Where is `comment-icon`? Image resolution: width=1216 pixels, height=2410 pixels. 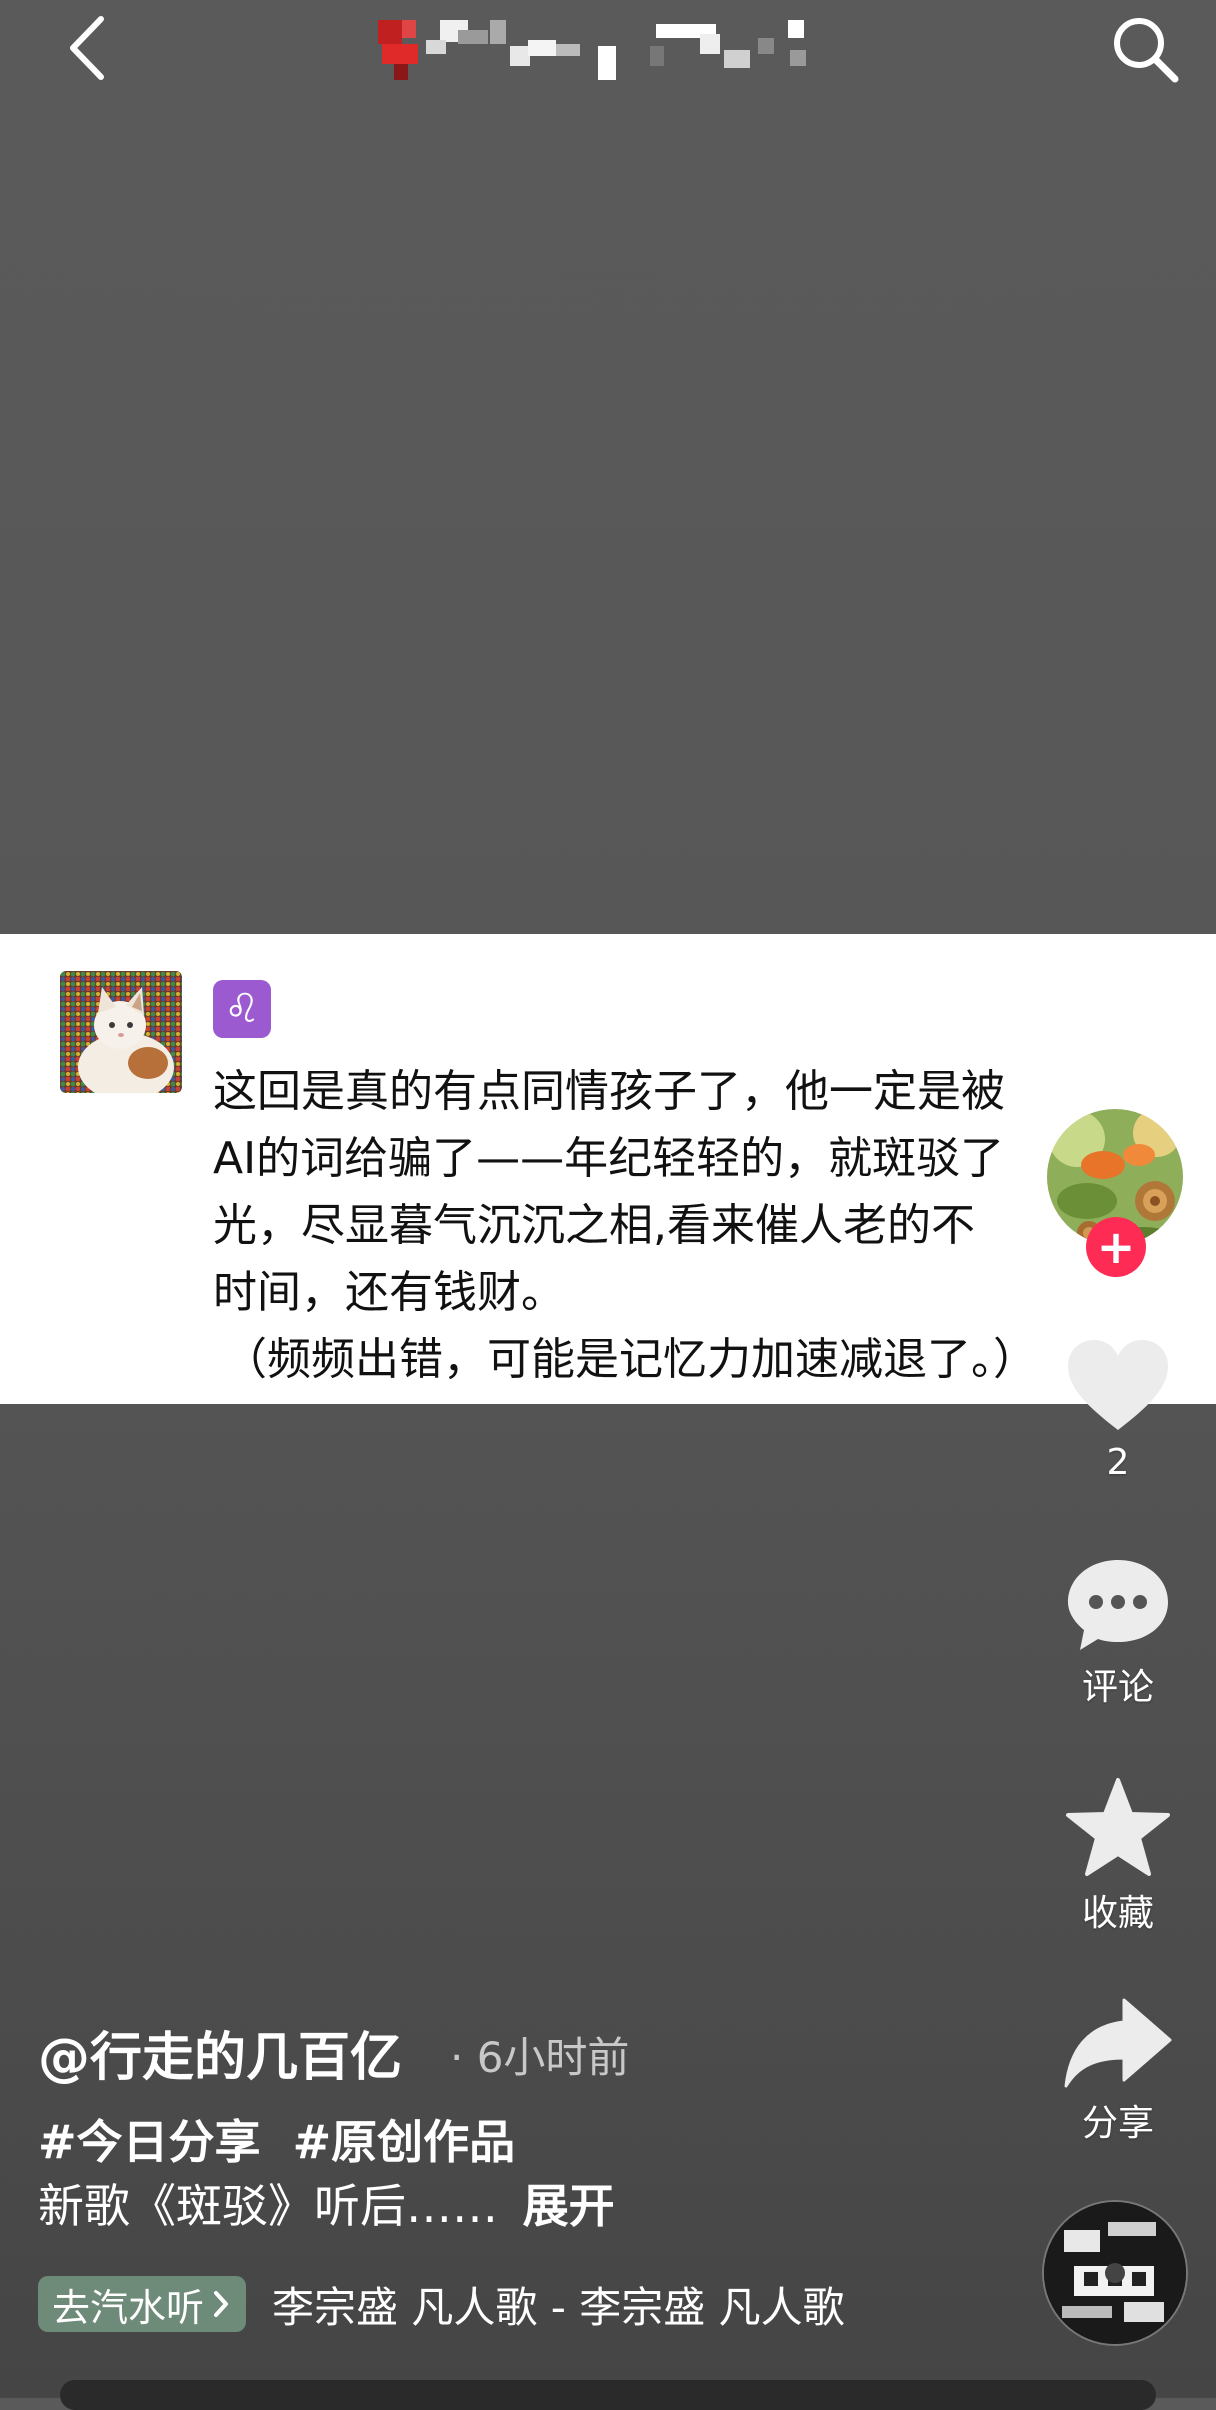 comment-icon is located at coordinates (1118, 1605).